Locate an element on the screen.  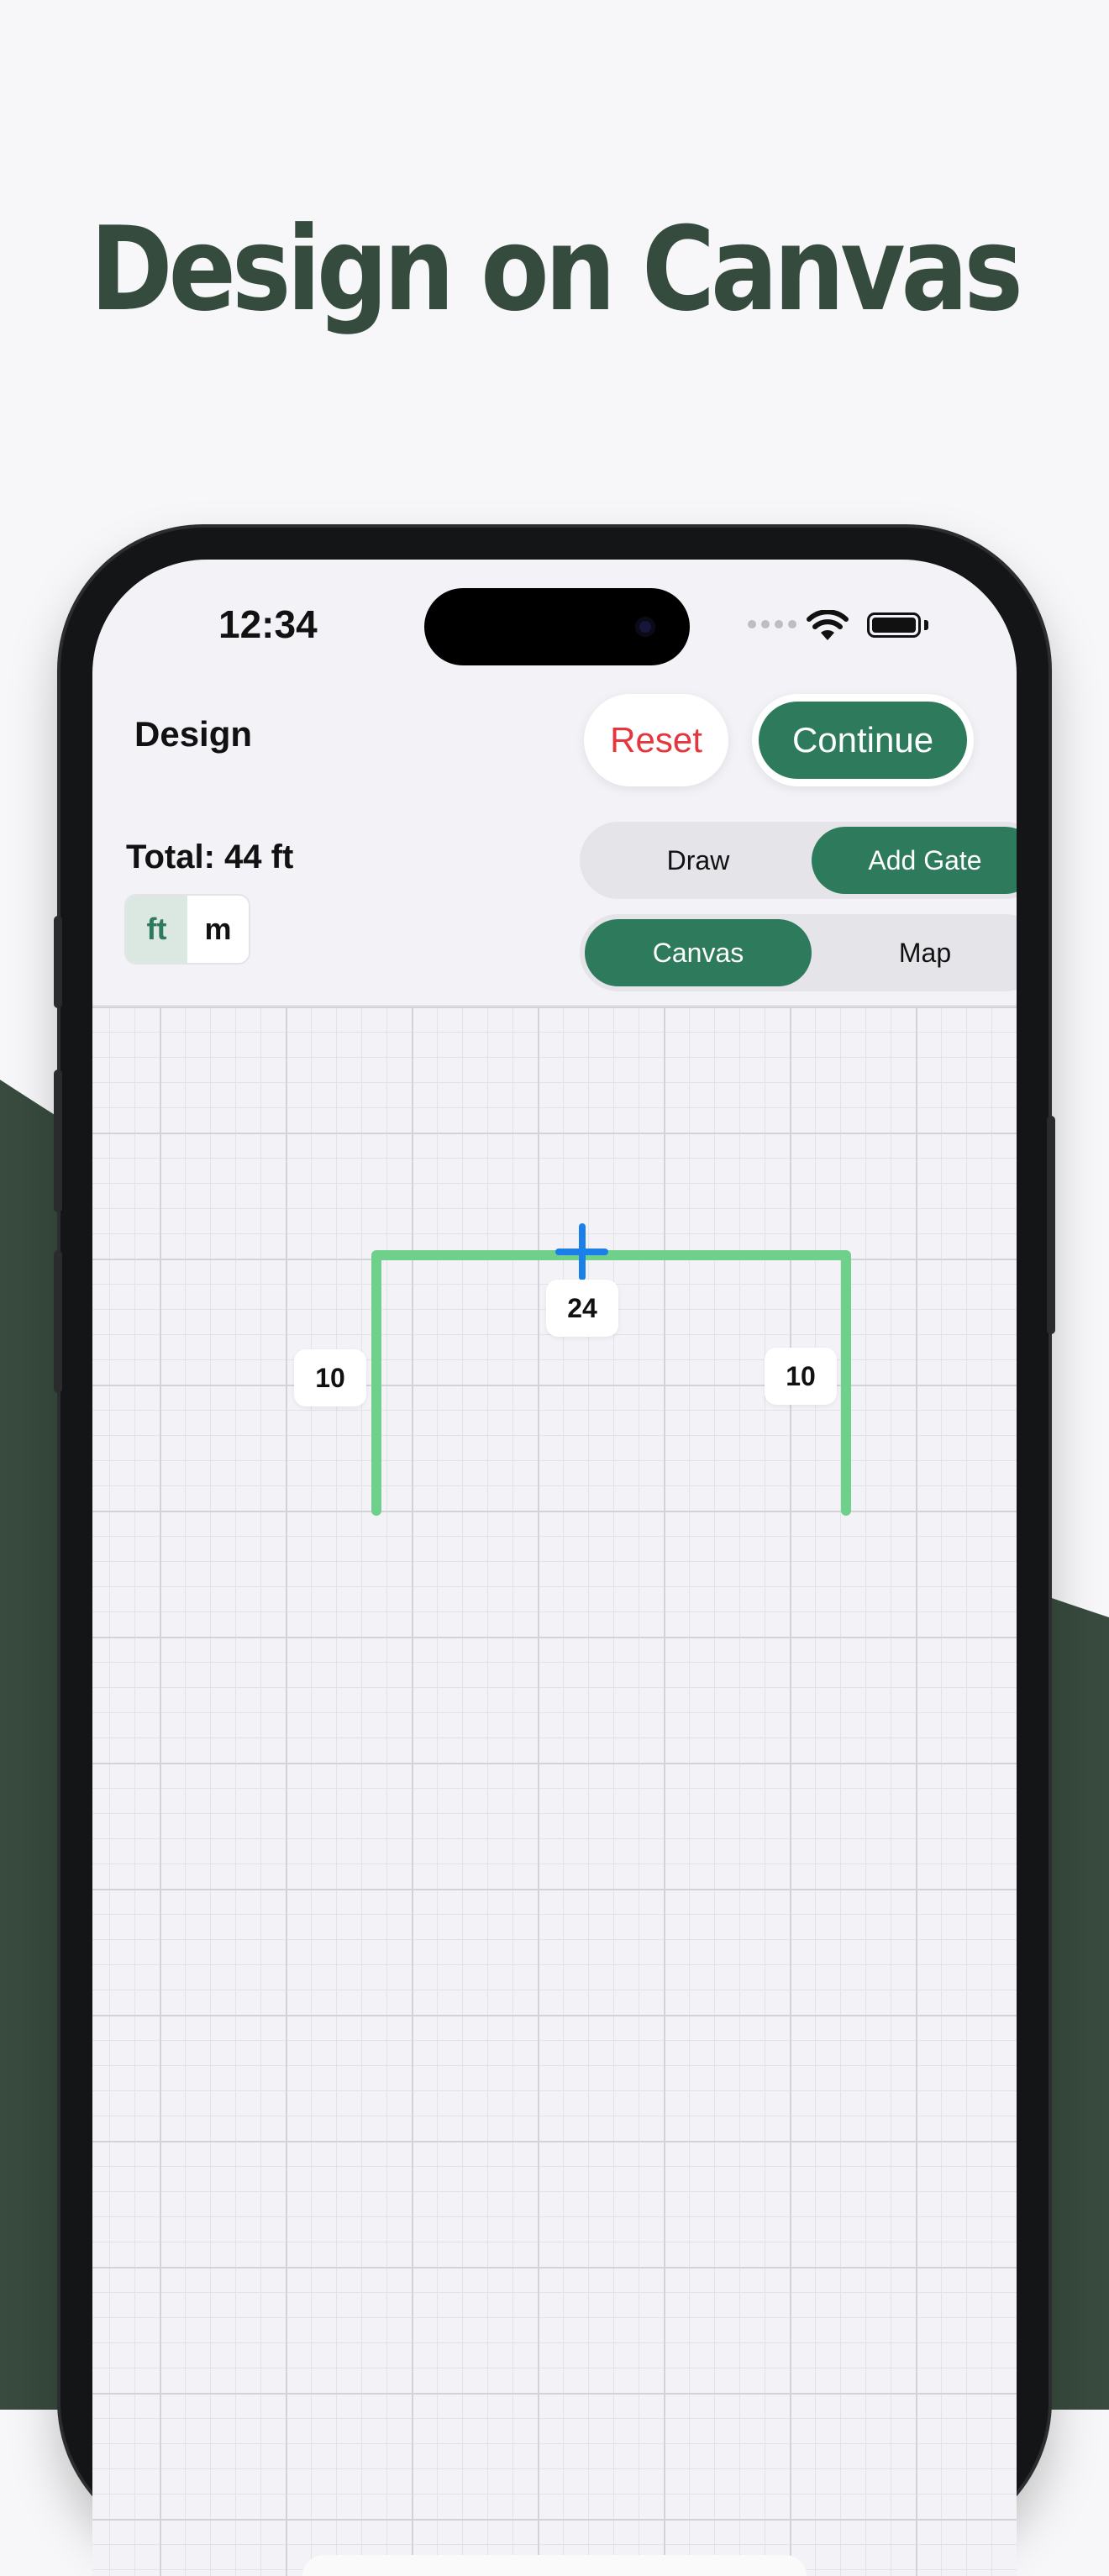
reset-button: Reset is located at coordinates (656, 740).